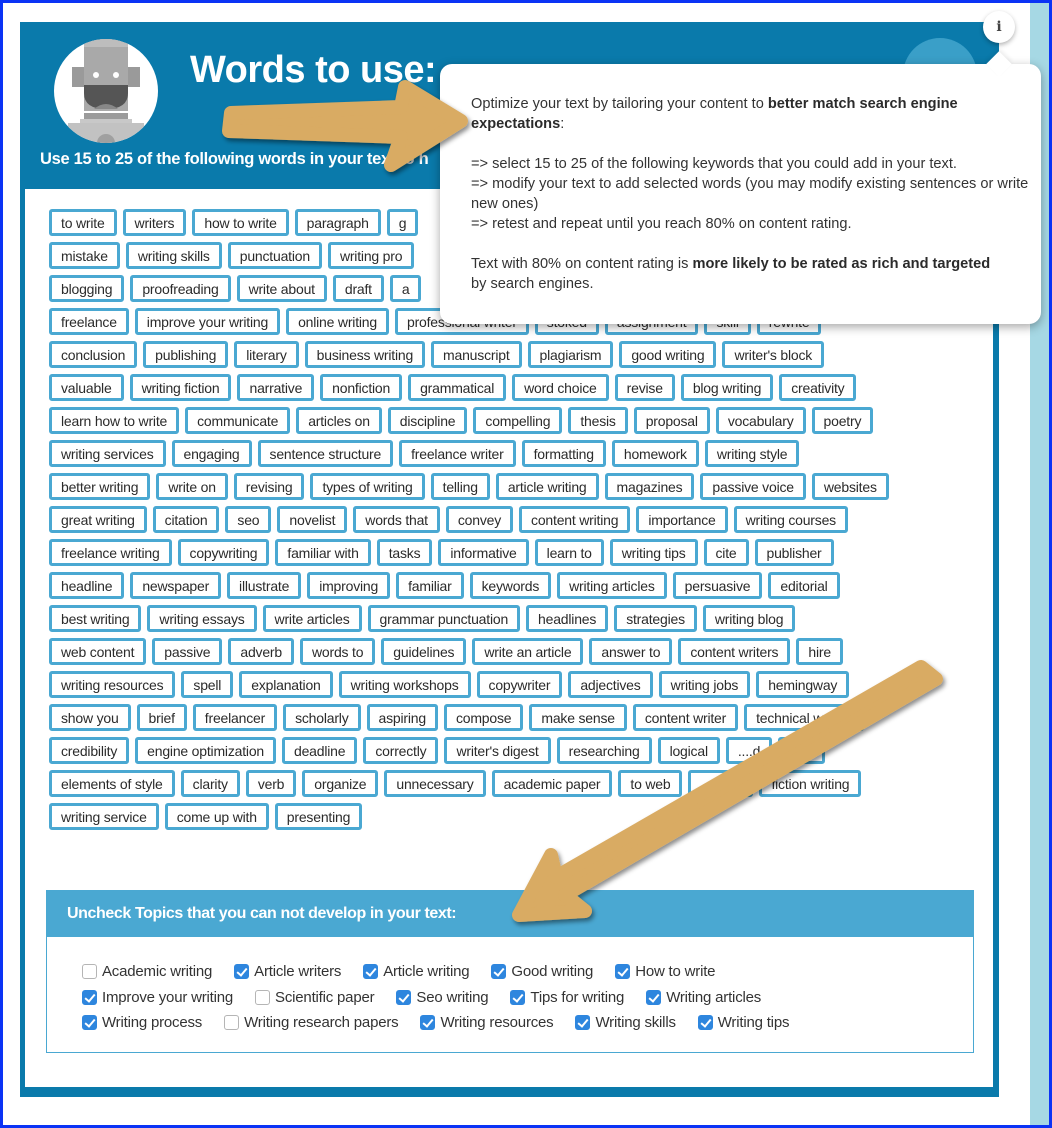 This screenshot has width=1052, height=1128. What do you see at coordinates (518, 420) in the screenshot?
I see `keyword-chip: compelling` at bounding box center [518, 420].